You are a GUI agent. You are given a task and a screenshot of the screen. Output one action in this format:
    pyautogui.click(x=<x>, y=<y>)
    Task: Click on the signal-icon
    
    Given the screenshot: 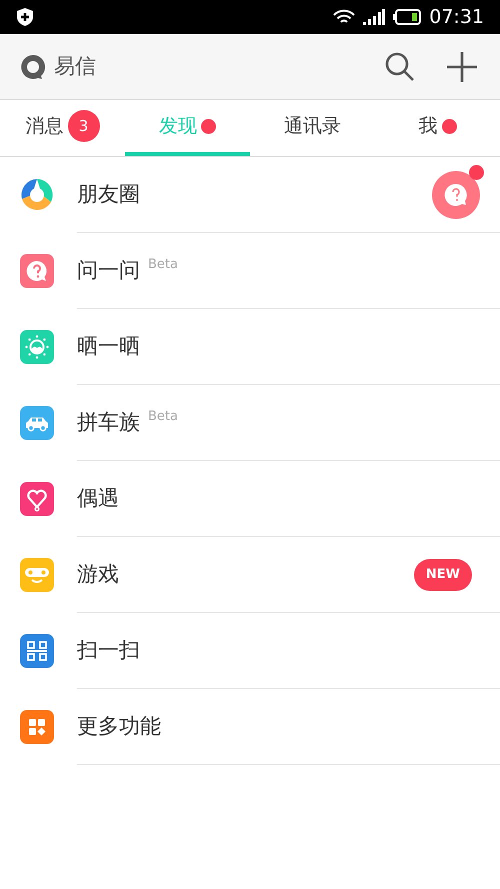 What is the action you would take?
    pyautogui.click(x=374, y=17)
    